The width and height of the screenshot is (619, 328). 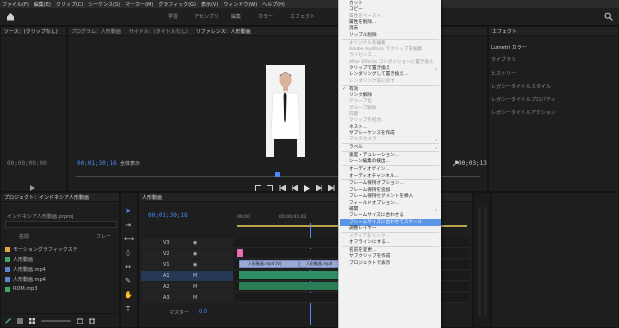 What do you see at coordinates (479, 262) in the screenshot?
I see `meter-bar-left` at bounding box center [479, 262].